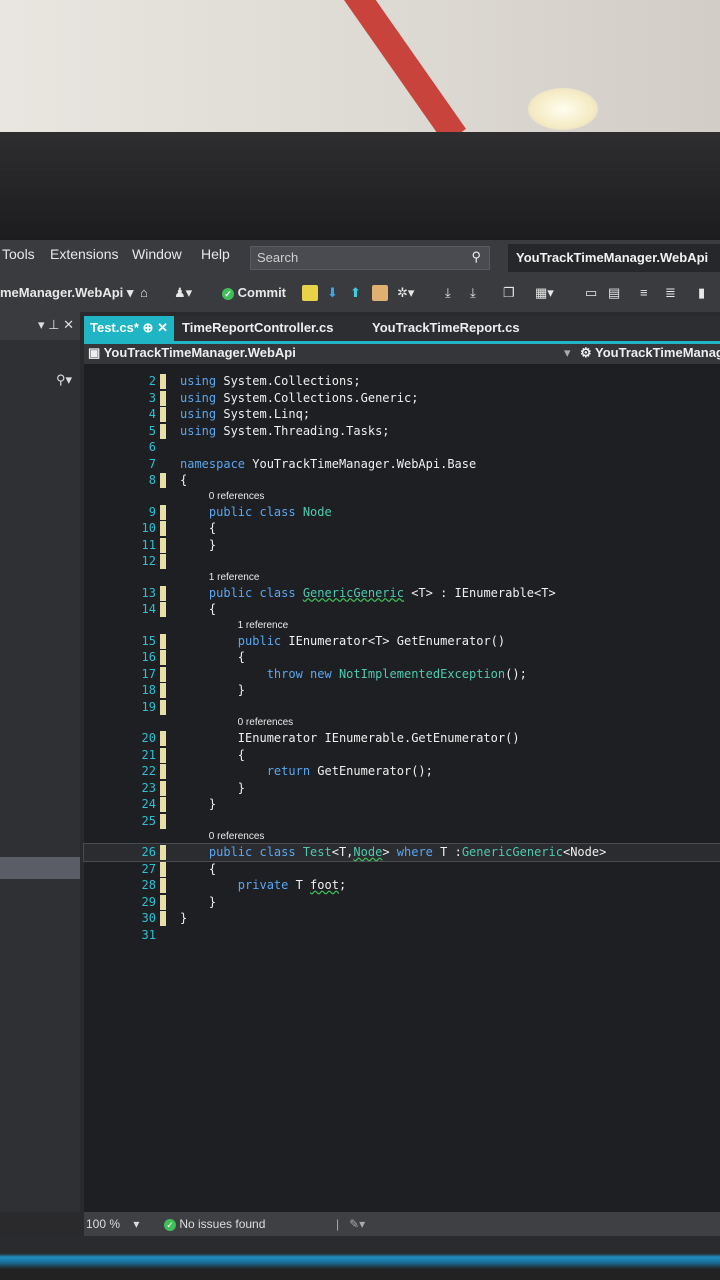 Image resolution: width=720 pixels, height=1280 pixels. I want to click on issues-indicator: ✓ No issues found, so click(214, 1224).